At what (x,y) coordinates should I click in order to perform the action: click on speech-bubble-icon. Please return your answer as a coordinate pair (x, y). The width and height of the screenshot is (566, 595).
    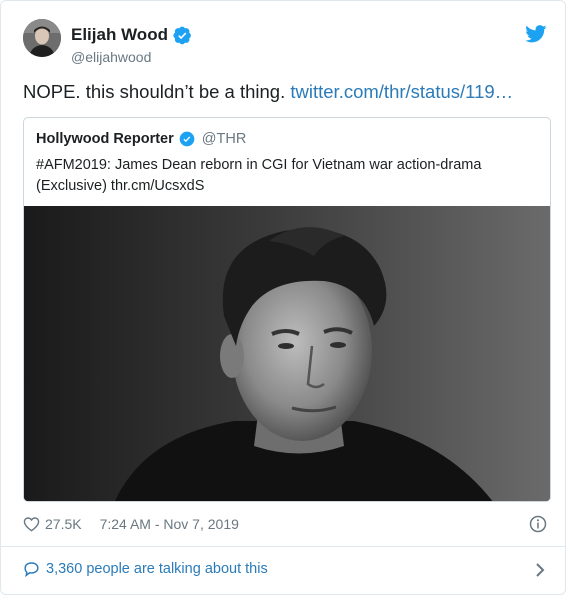
    Looking at the image, I should click on (31, 569).